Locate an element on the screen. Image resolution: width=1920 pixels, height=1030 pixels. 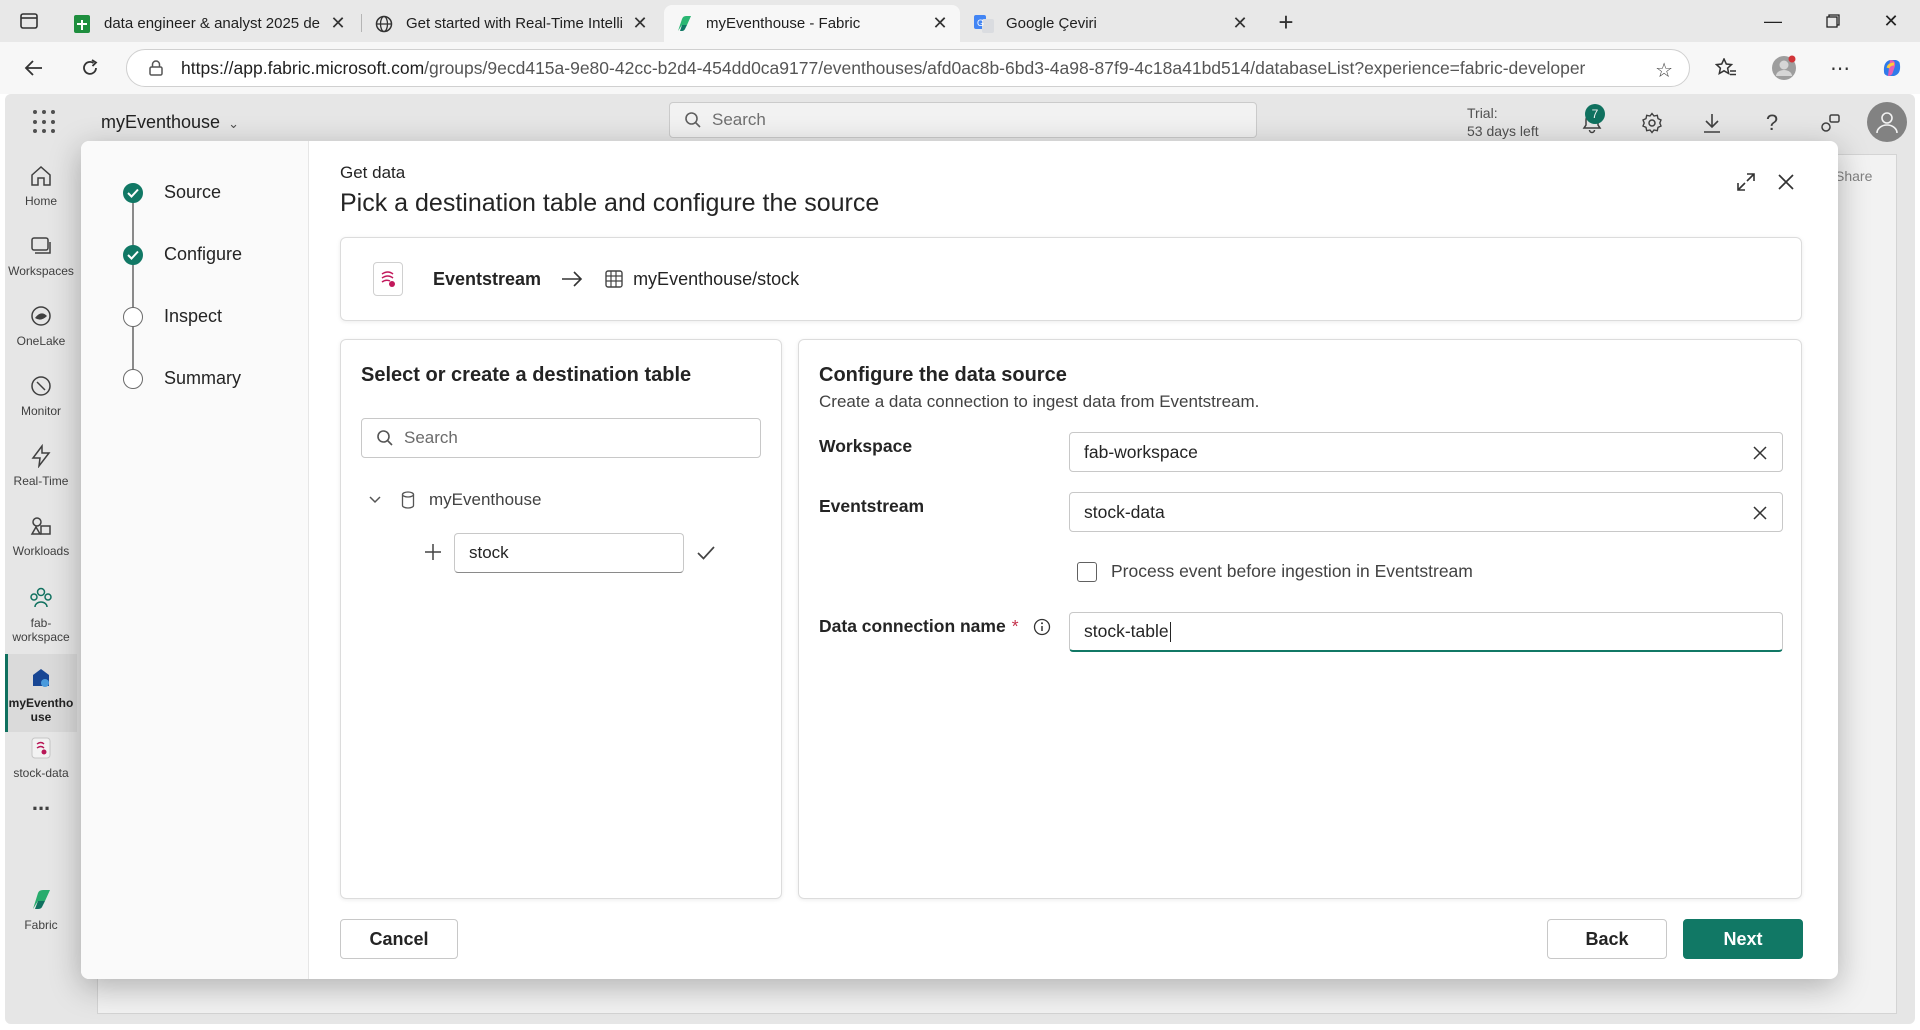
workspace-label: Workspace is located at coordinates (866, 446).